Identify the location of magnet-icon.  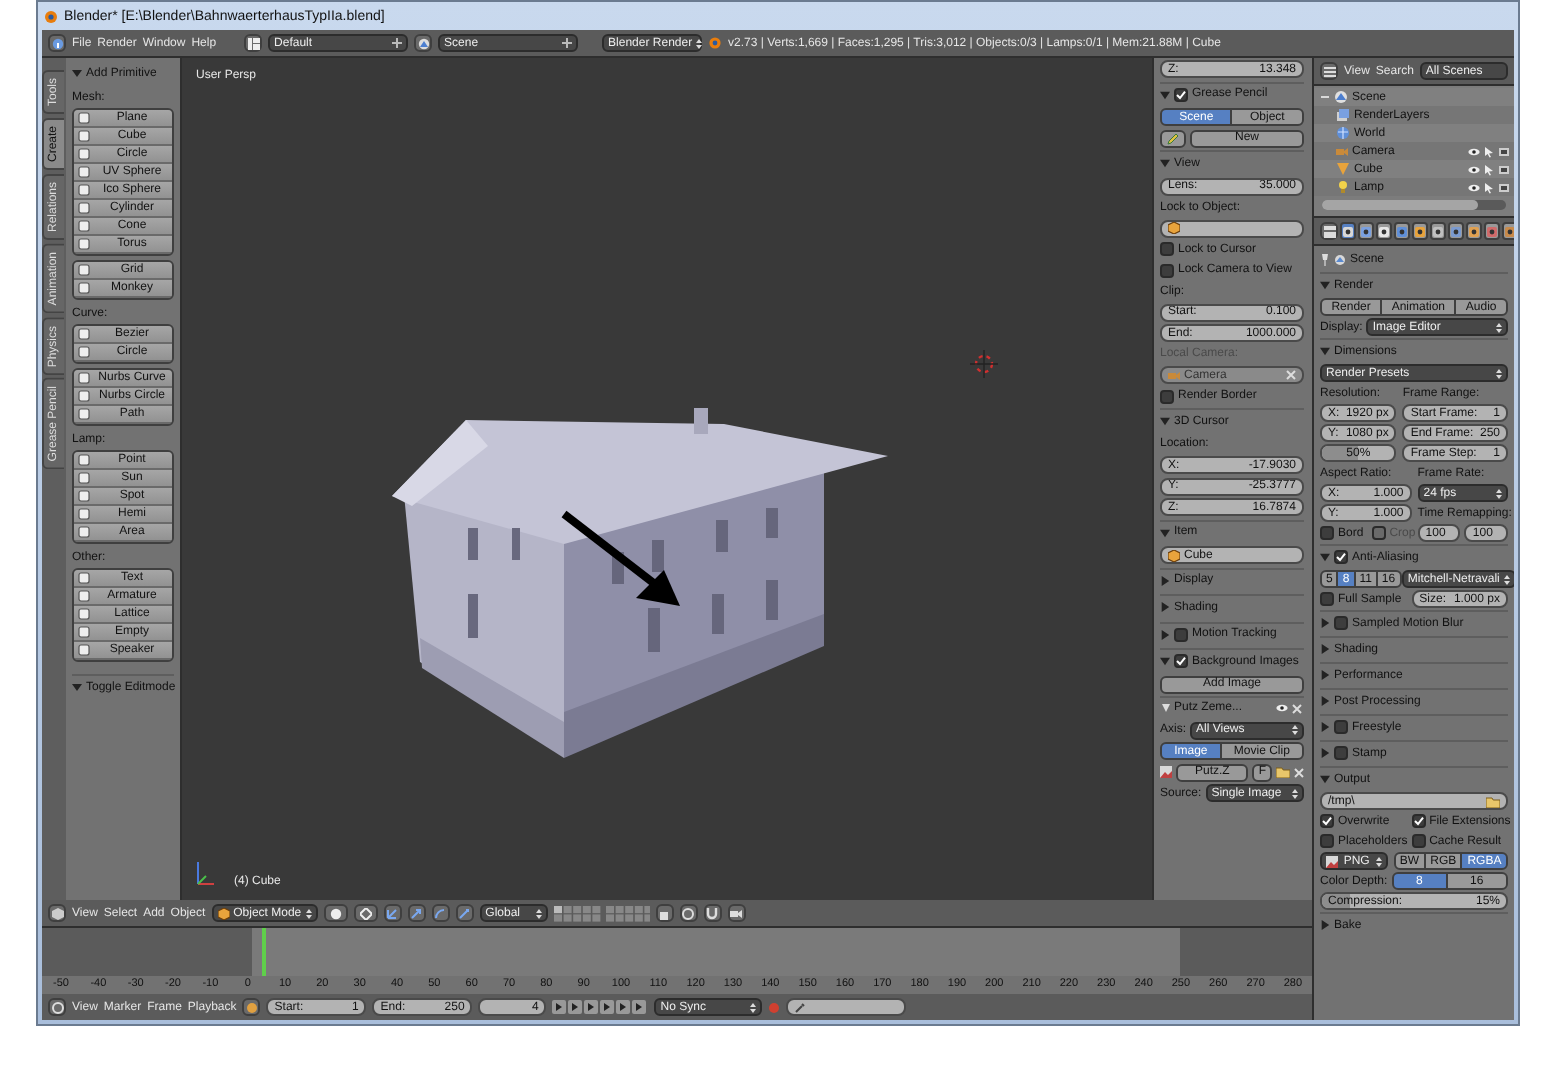
(712, 913).